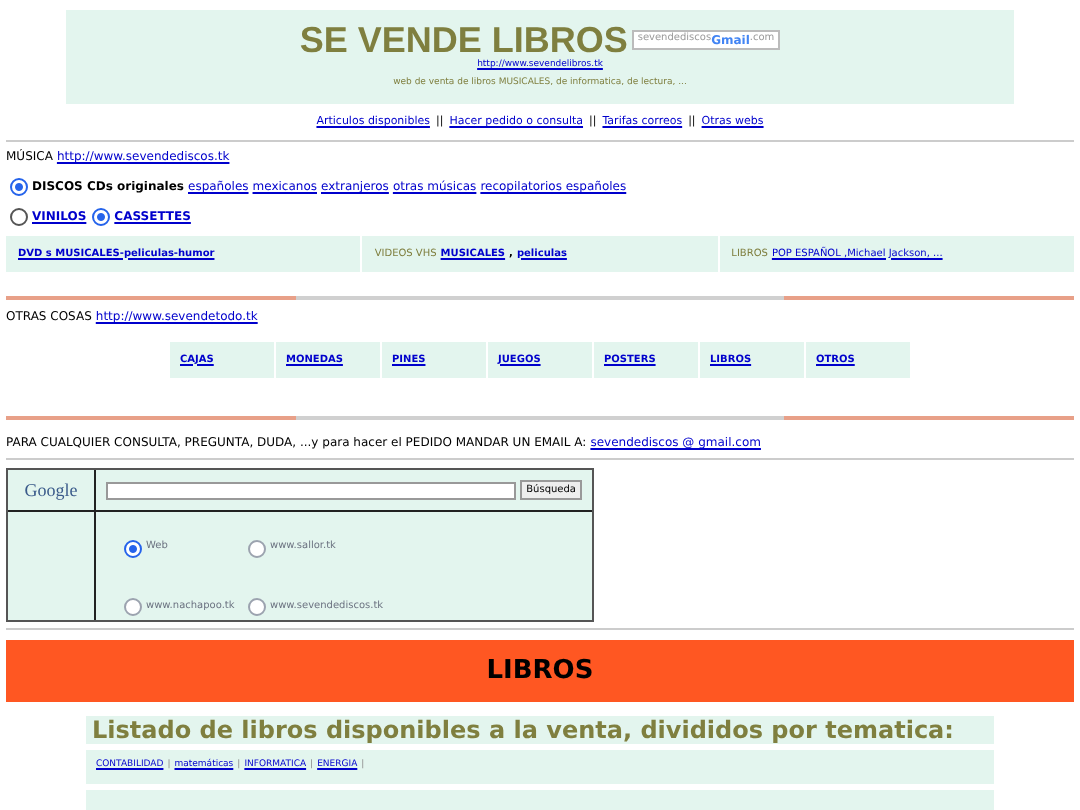 This screenshot has height=810, width=1080. I want to click on banner-title: LIBROS, so click(540, 672).